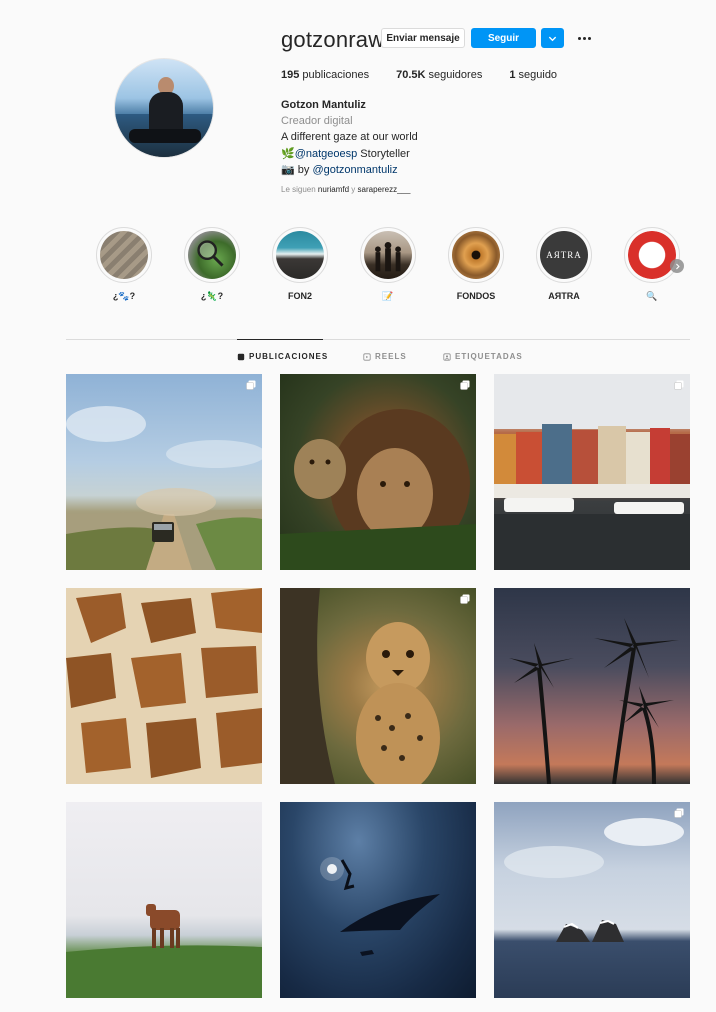 The height and width of the screenshot is (1012, 716). Describe the element at coordinates (367, 356) in the screenshot. I see `reels-icon` at that location.